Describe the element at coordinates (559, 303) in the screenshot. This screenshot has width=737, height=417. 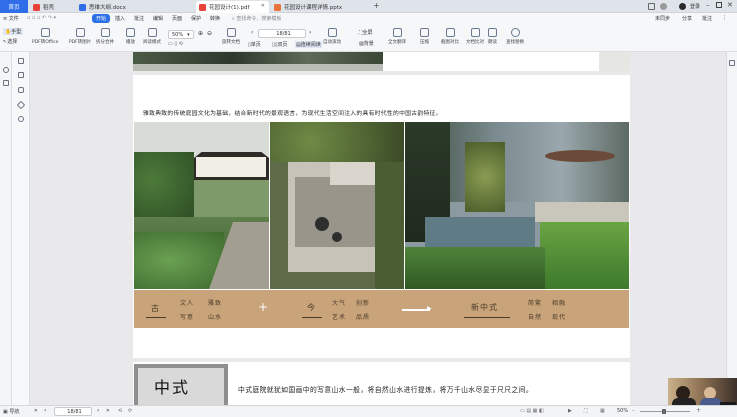
I see `band-word: 相融` at that location.